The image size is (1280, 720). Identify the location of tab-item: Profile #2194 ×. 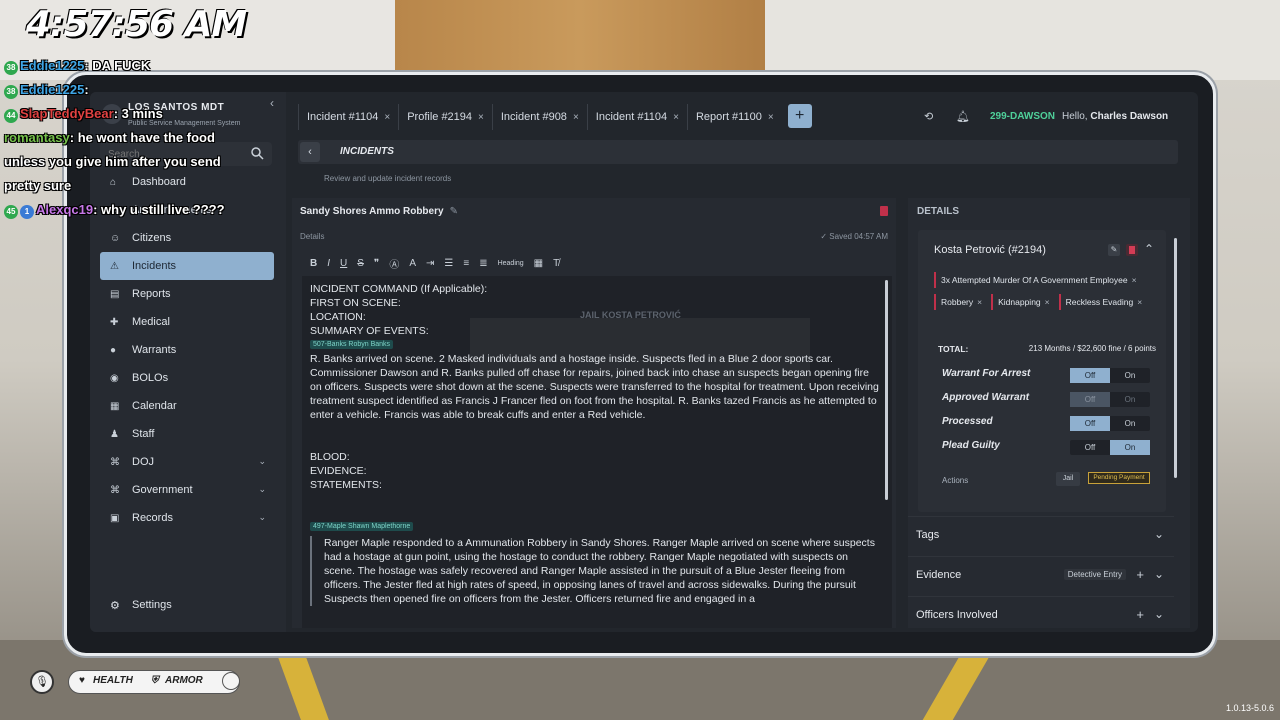
(445, 117).